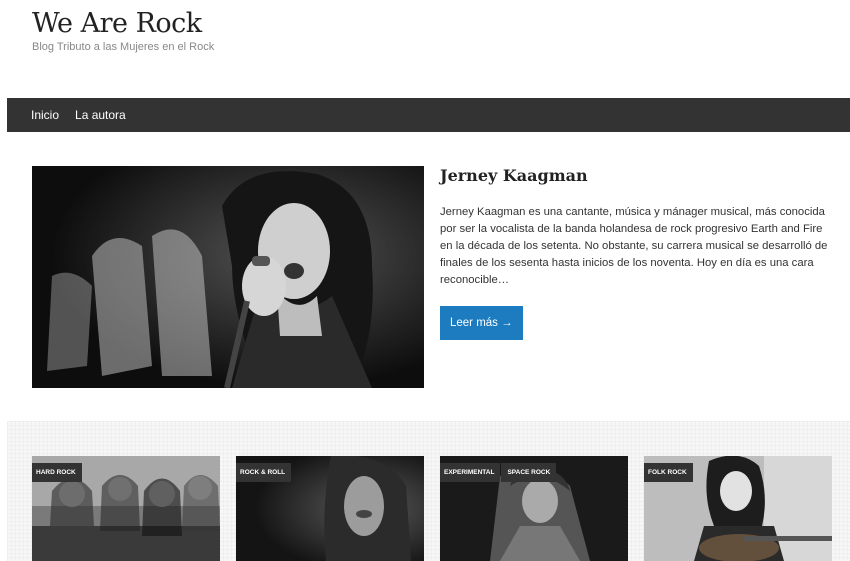 The width and height of the screenshot is (850, 561). Describe the element at coordinates (529, 472) in the screenshot. I see `tag-badge: SPACE ROCK` at that location.